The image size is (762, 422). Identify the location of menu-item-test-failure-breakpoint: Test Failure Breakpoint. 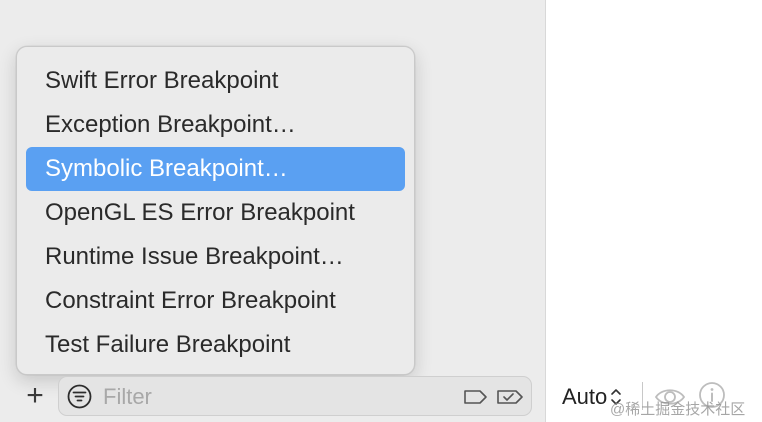
(215, 345).